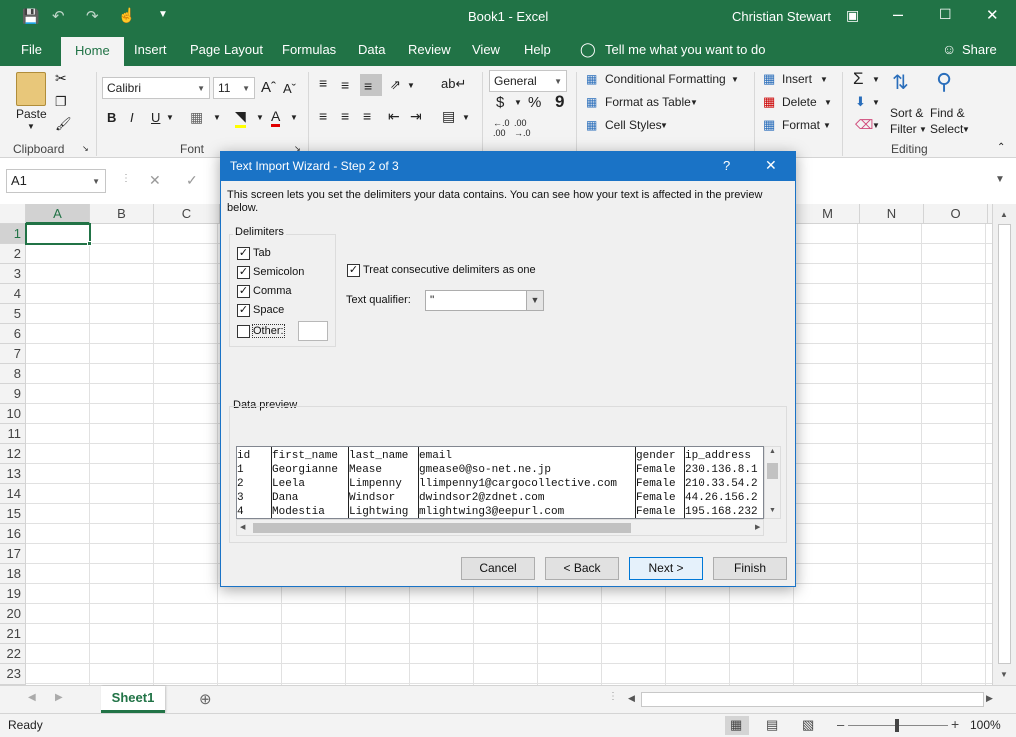 Image resolution: width=1016 pixels, height=737 pixels. What do you see at coordinates (187, 214) in the screenshot?
I see `column-header-c: C` at bounding box center [187, 214].